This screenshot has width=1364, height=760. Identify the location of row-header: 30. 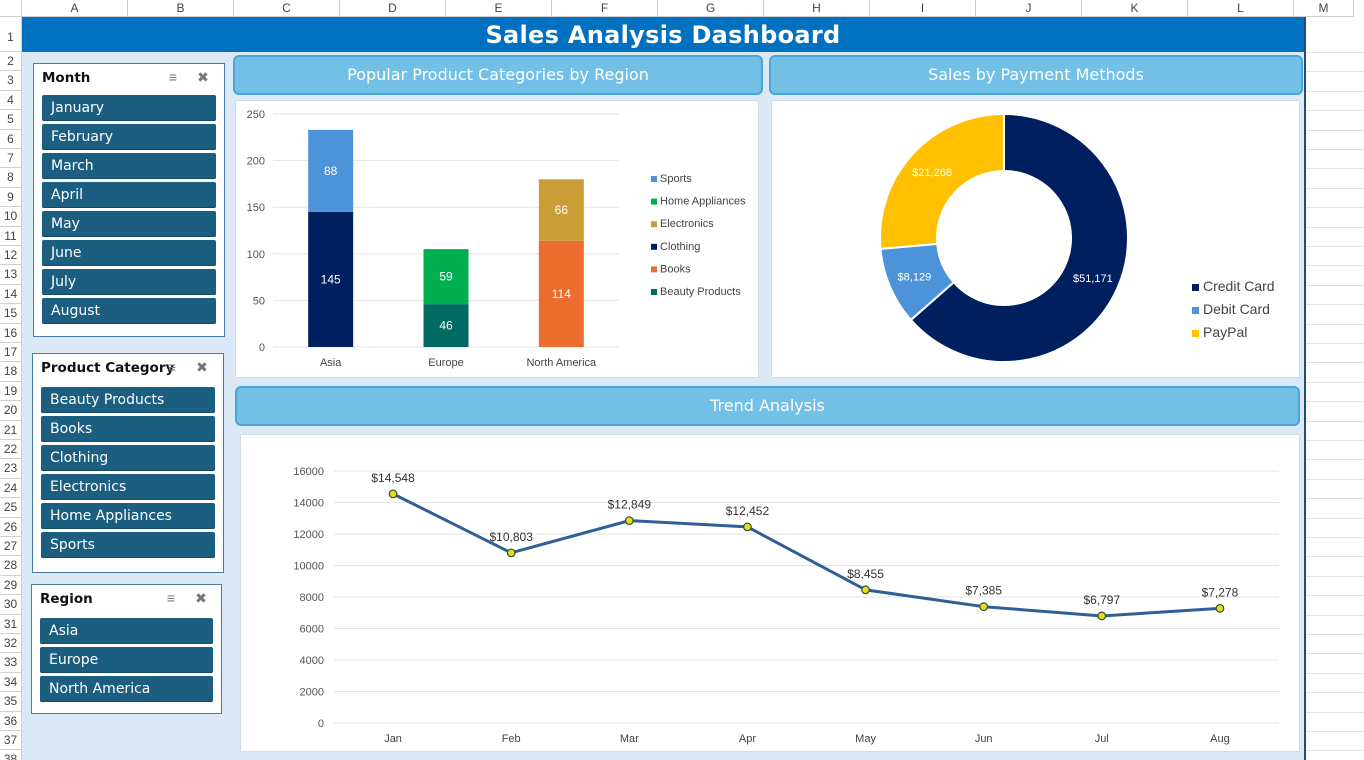
(11, 605).